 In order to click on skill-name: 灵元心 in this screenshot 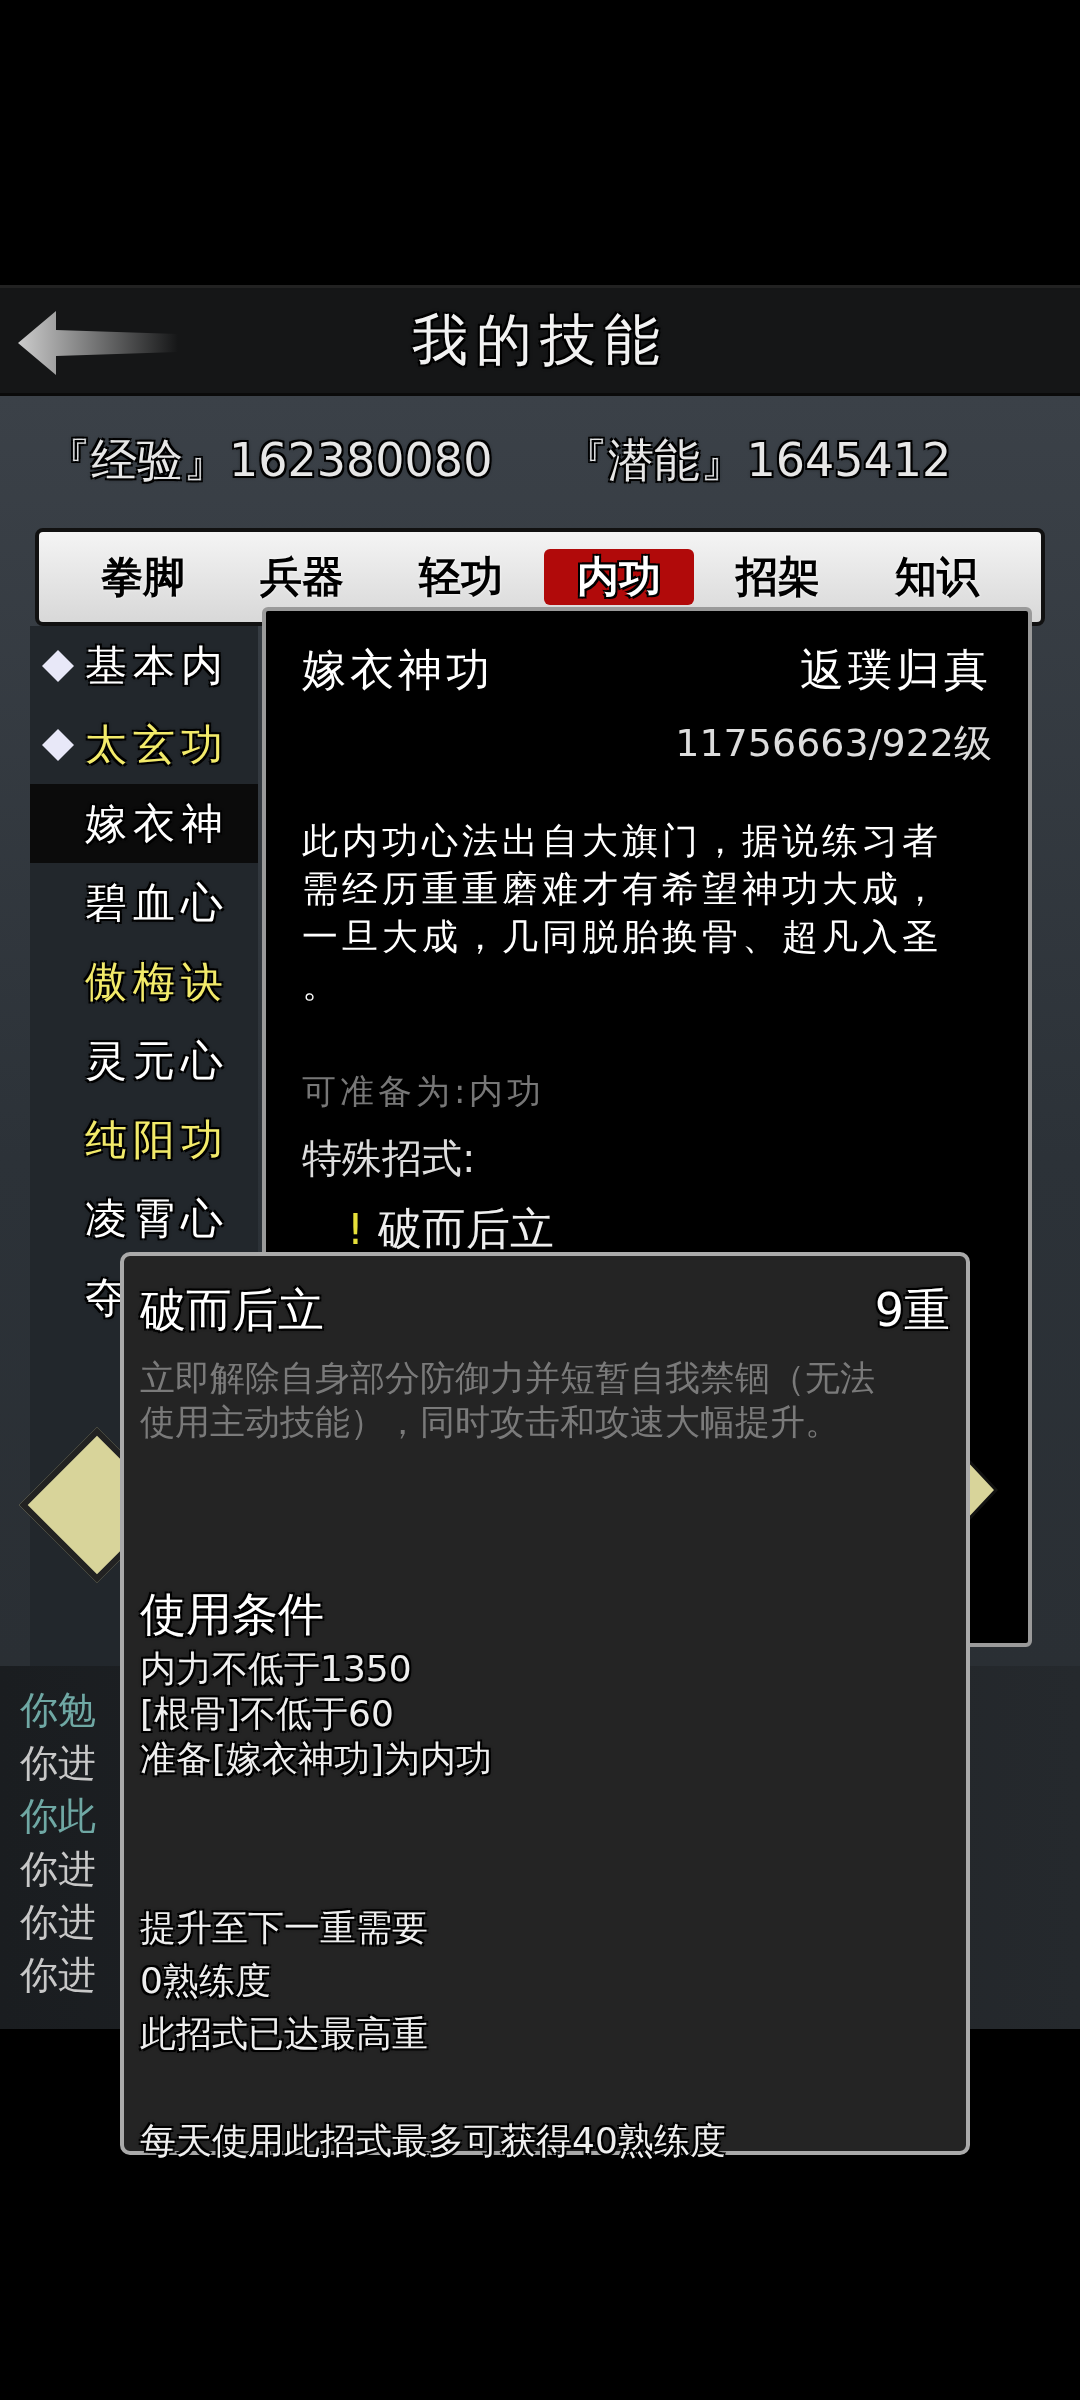, I will do `click(157, 1060)`.